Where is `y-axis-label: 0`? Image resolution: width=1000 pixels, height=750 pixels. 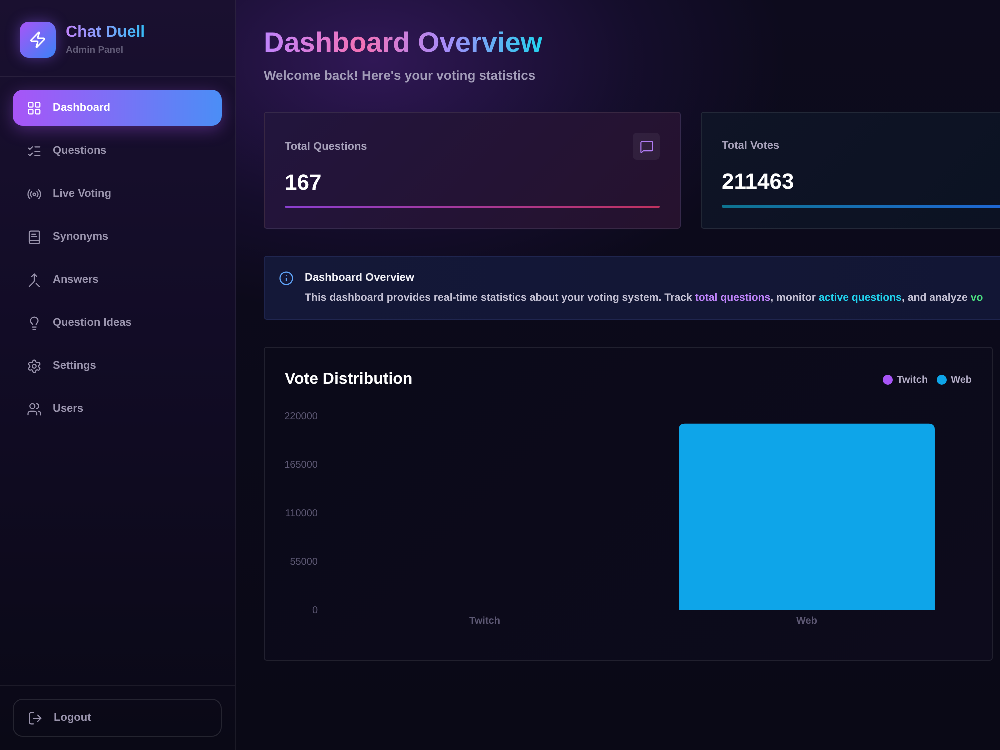
y-axis-label: 0 is located at coordinates (315, 611).